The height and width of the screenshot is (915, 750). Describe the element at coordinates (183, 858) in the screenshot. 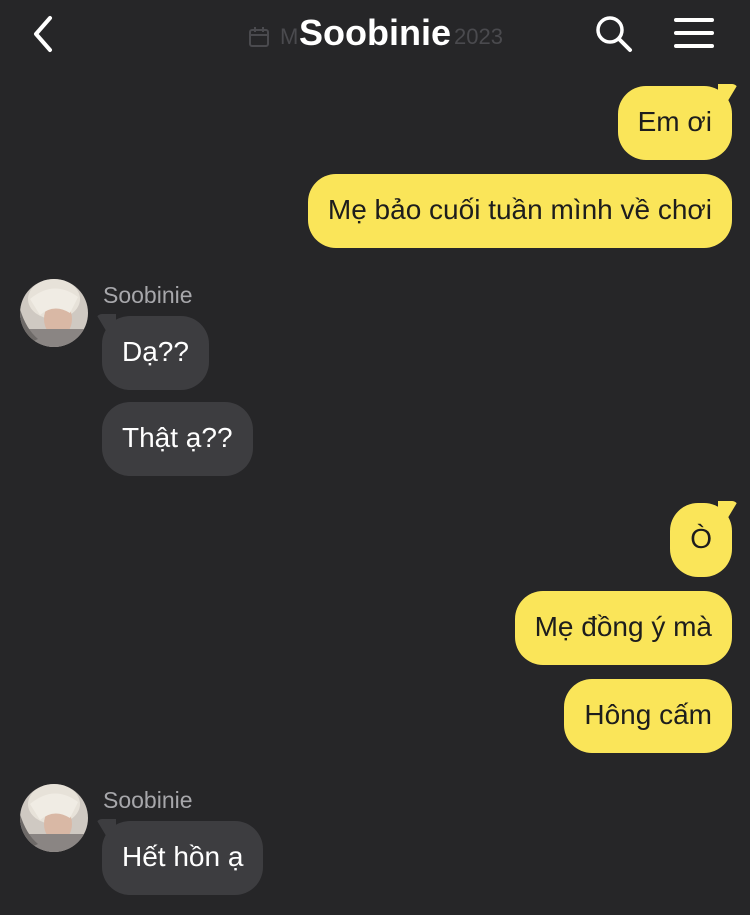

I see `message-bubble-incoming: Hết hồn ạ` at that location.